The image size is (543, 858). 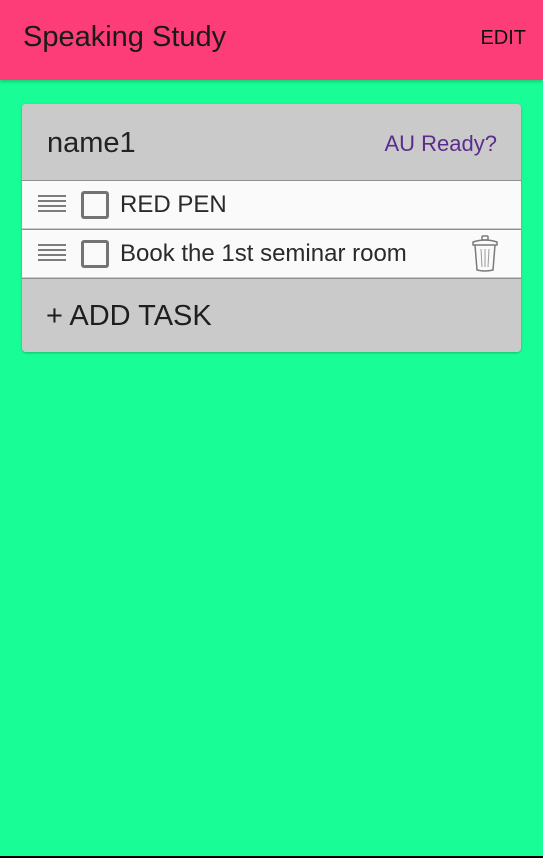 I want to click on card-name: name1, so click(x=91, y=143).